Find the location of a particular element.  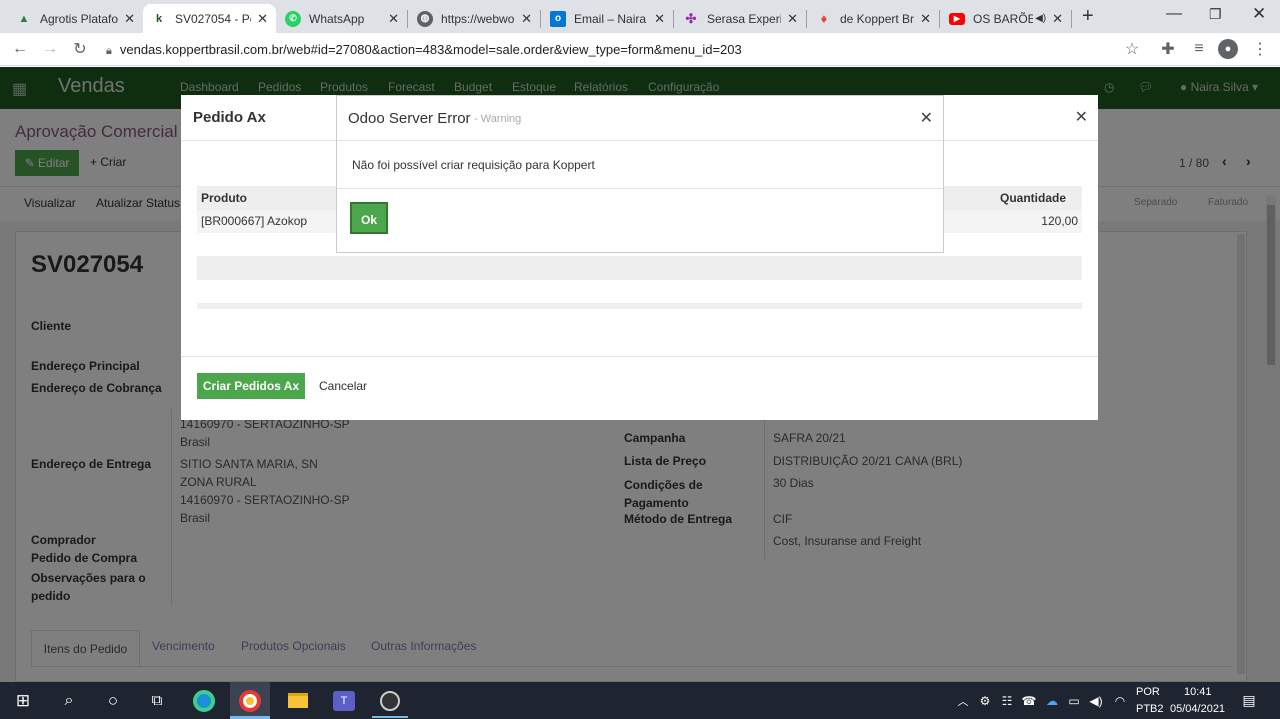

volume-icon: ◀) is located at coordinates (1096, 700).